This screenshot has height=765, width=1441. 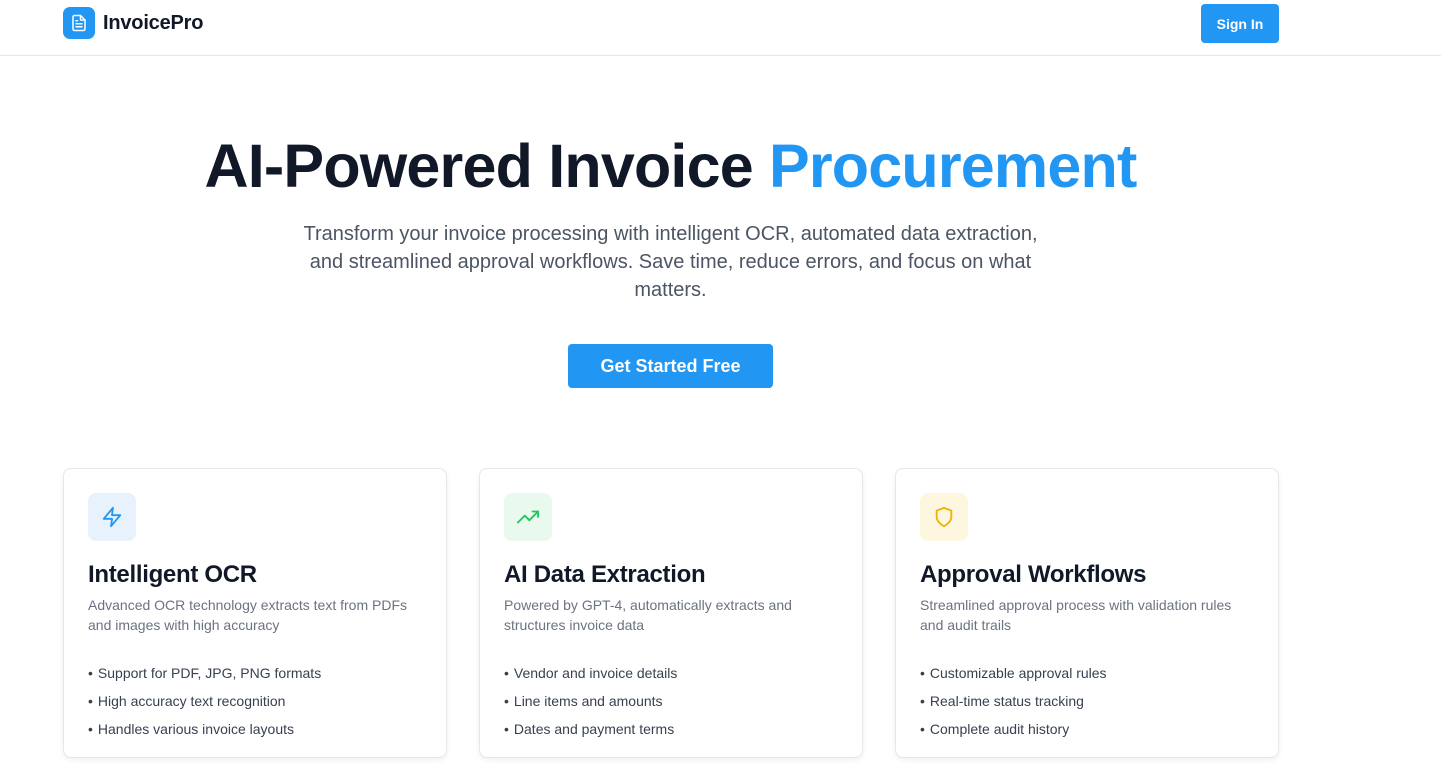 I want to click on feature-title: AI Data Extraction, so click(x=605, y=574).